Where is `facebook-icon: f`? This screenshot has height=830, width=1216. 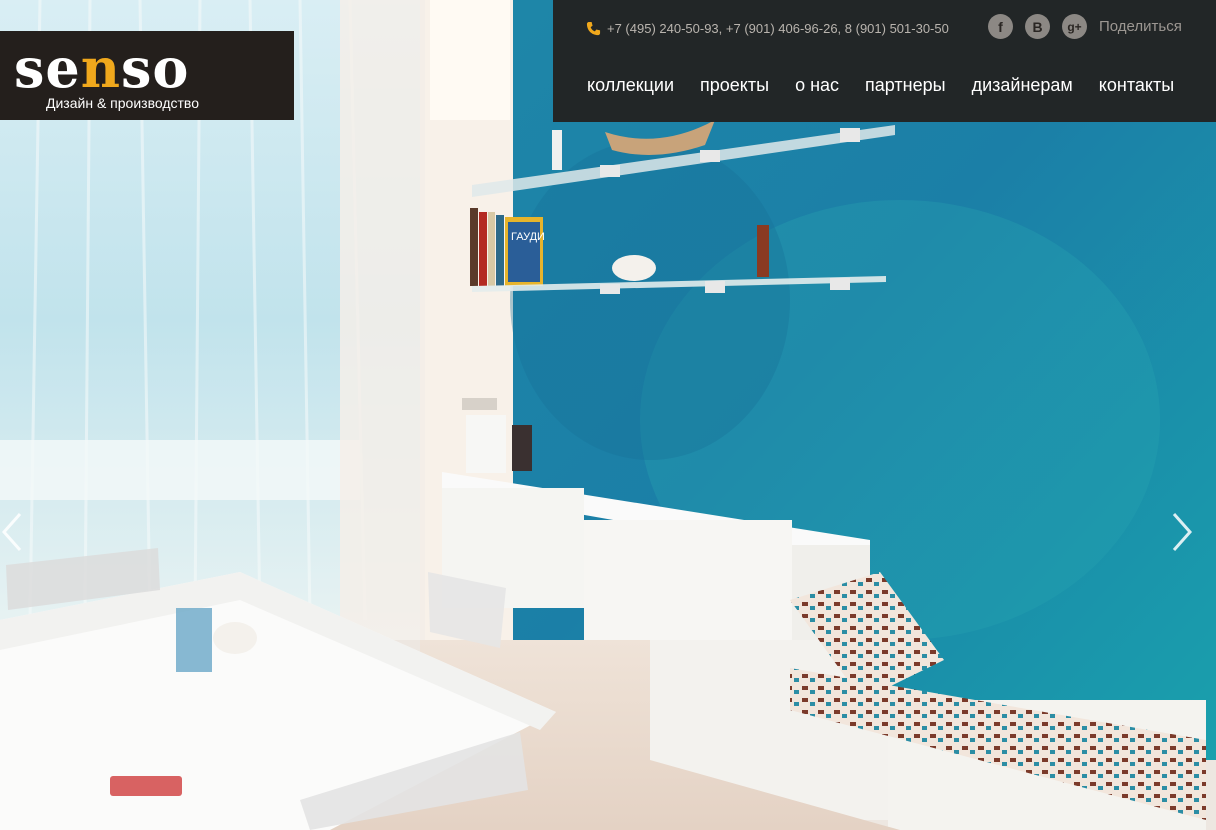
facebook-icon: f is located at coordinates (1000, 26).